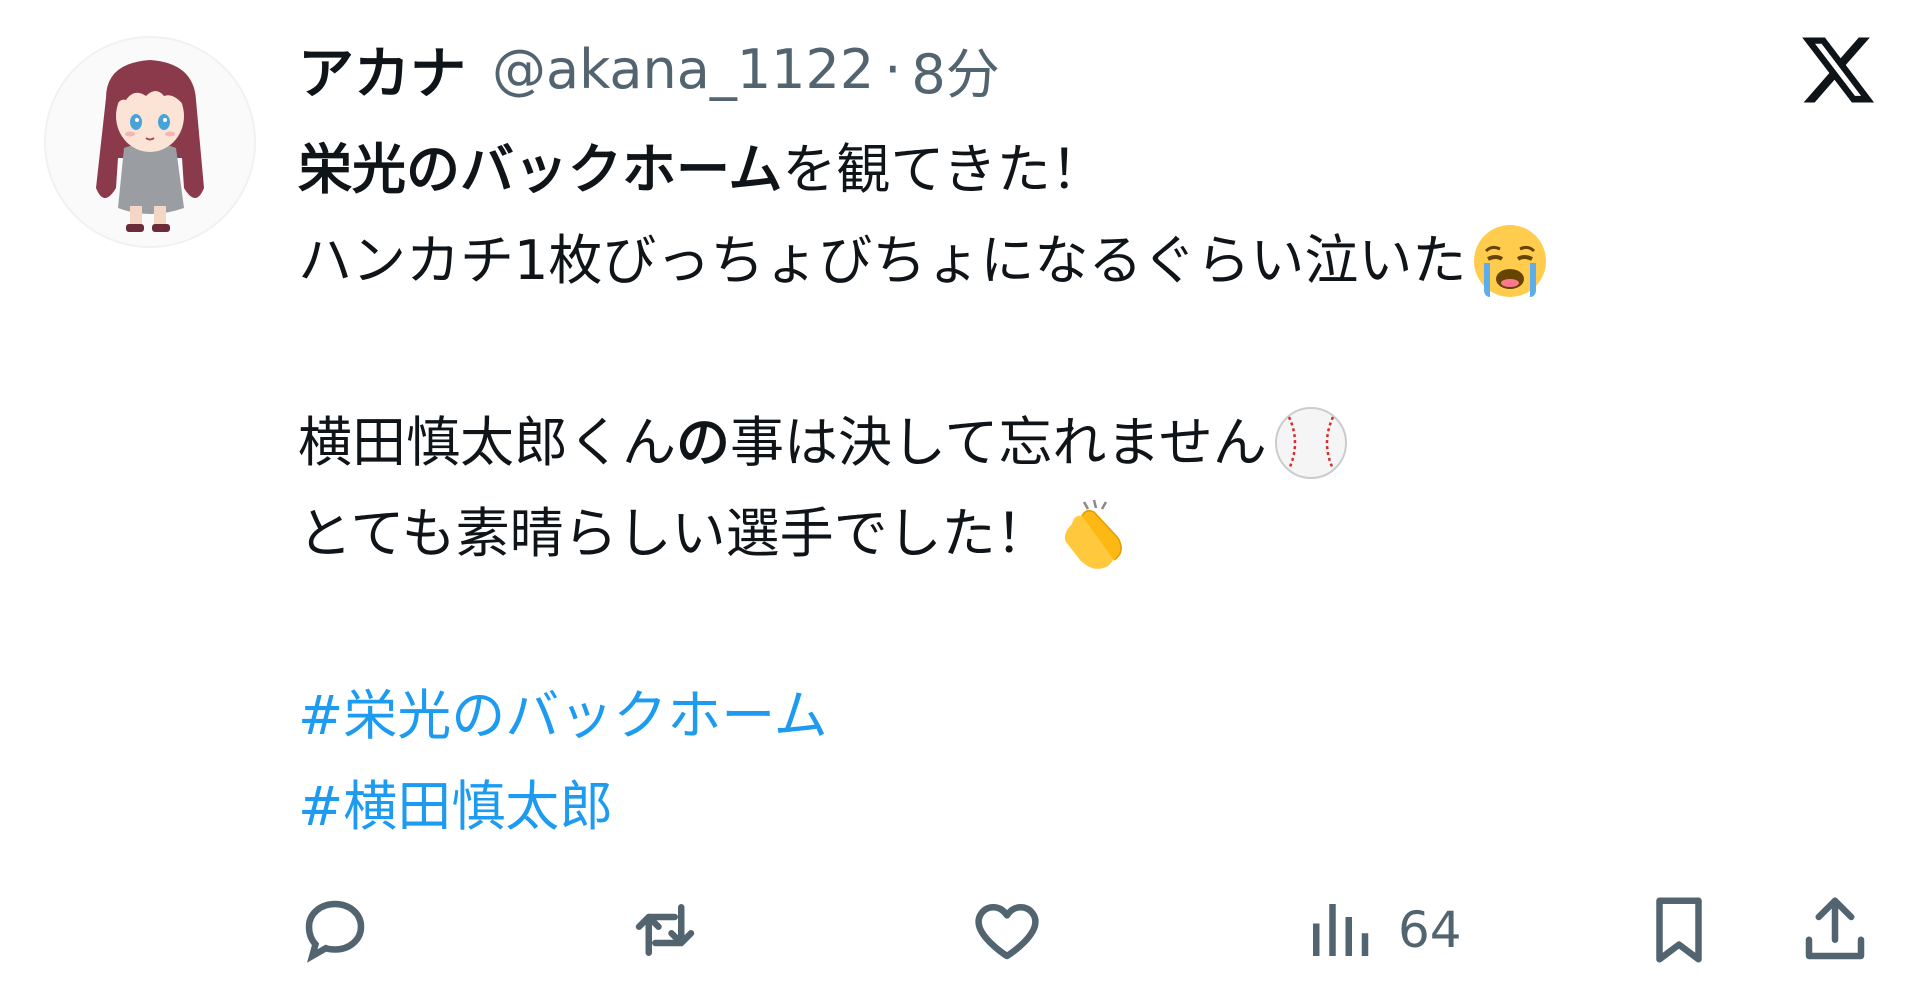 This screenshot has height=1002, width=1920. I want to click on retweet-icon, so click(665, 930).